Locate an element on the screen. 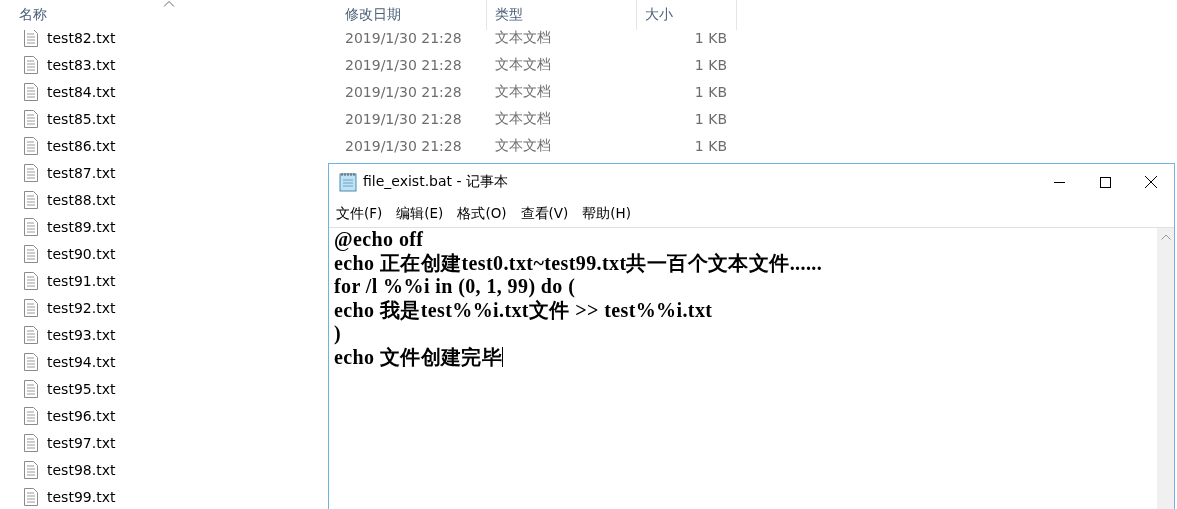  close-icon is located at coordinates (1151, 182).